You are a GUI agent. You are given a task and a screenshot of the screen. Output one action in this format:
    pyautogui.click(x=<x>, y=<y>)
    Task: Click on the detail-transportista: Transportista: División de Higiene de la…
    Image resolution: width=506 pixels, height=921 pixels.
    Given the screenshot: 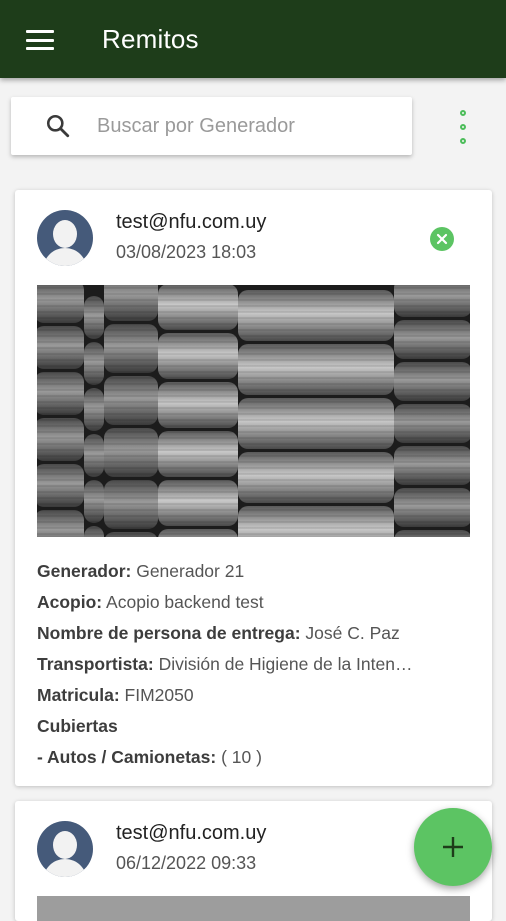 What is the action you would take?
    pyautogui.click(x=252, y=664)
    